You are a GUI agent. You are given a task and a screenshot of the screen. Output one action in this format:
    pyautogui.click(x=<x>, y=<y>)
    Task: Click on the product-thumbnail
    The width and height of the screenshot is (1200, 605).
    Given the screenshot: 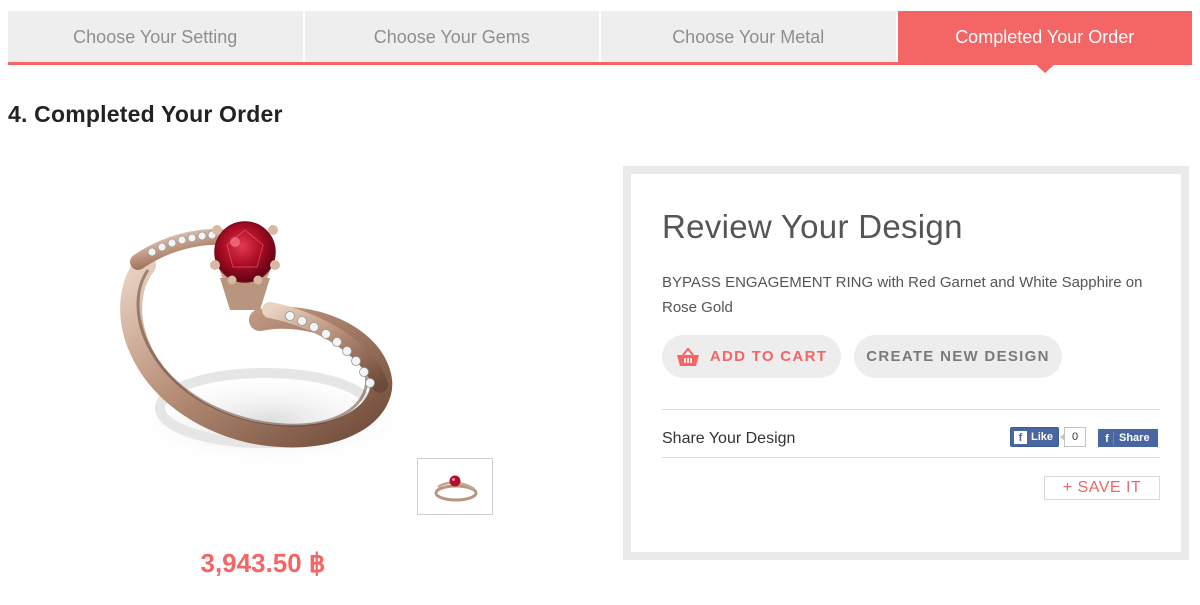 What is the action you would take?
    pyautogui.click(x=455, y=486)
    